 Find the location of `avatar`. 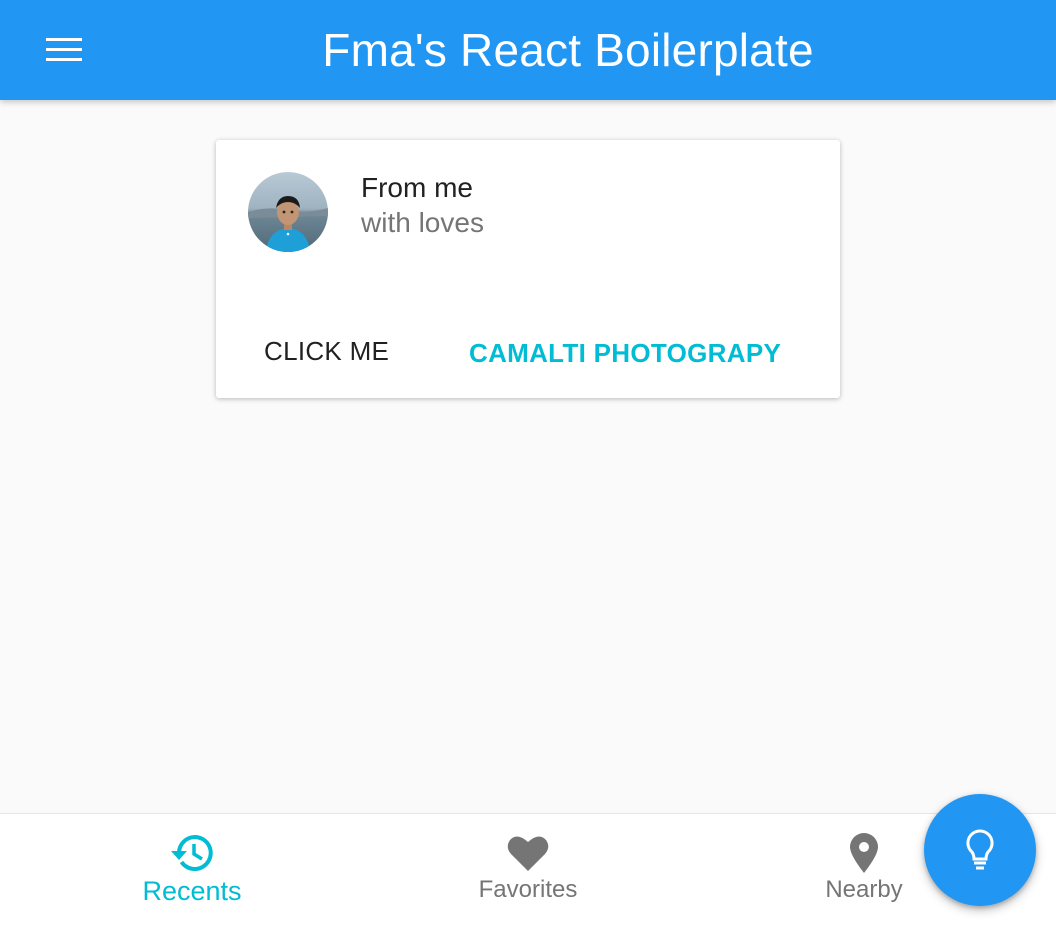

avatar is located at coordinates (288, 212).